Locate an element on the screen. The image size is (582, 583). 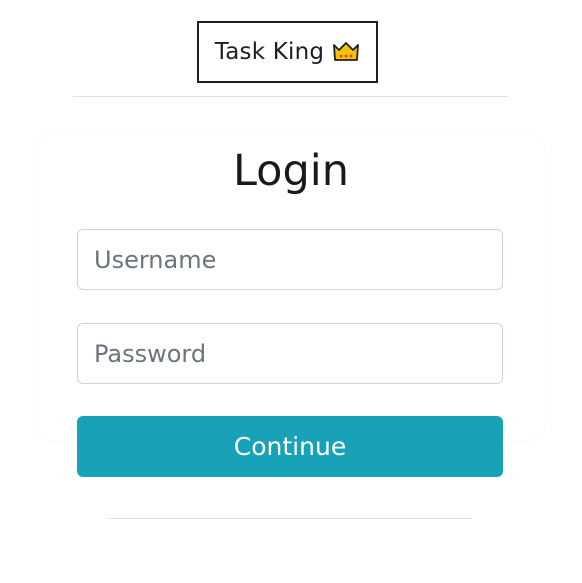
continue-button: Continue is located at coordinates (290, 446).